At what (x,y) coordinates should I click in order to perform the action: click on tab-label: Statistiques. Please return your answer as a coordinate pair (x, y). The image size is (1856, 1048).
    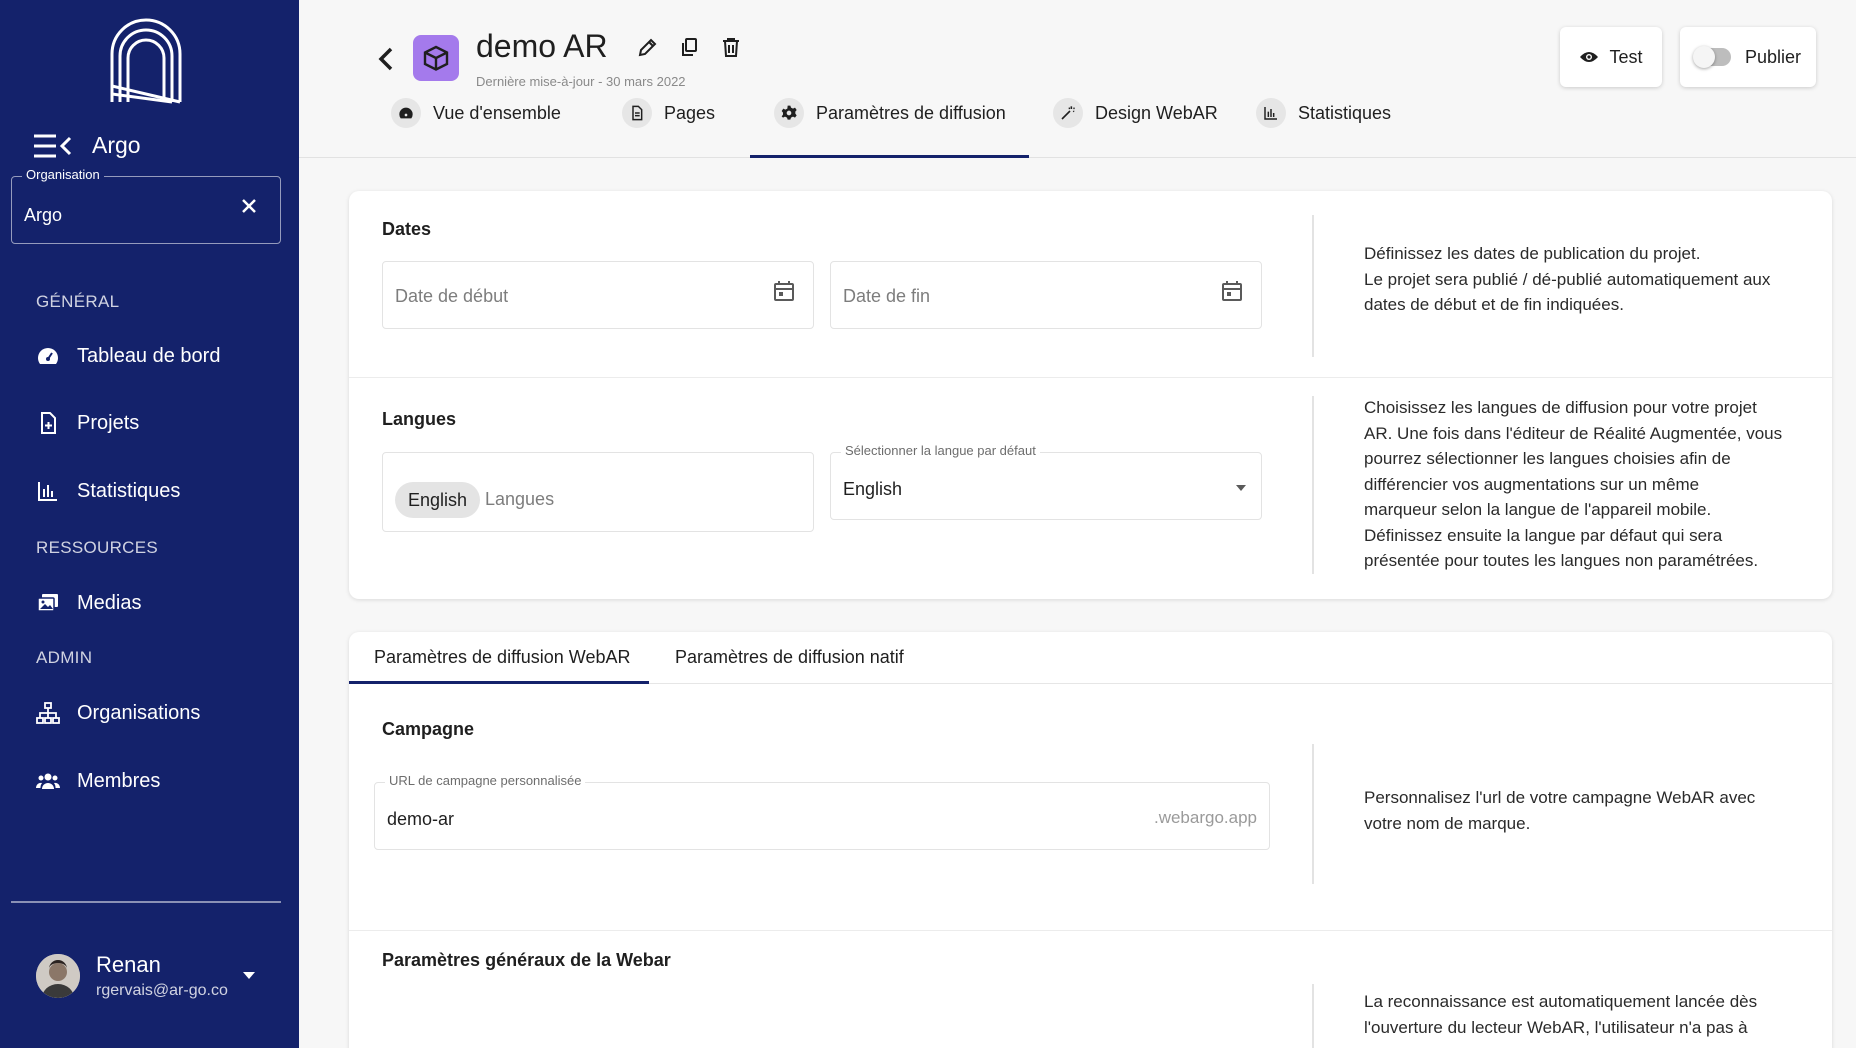
    Looking at the image, I should click on (1345, 112).